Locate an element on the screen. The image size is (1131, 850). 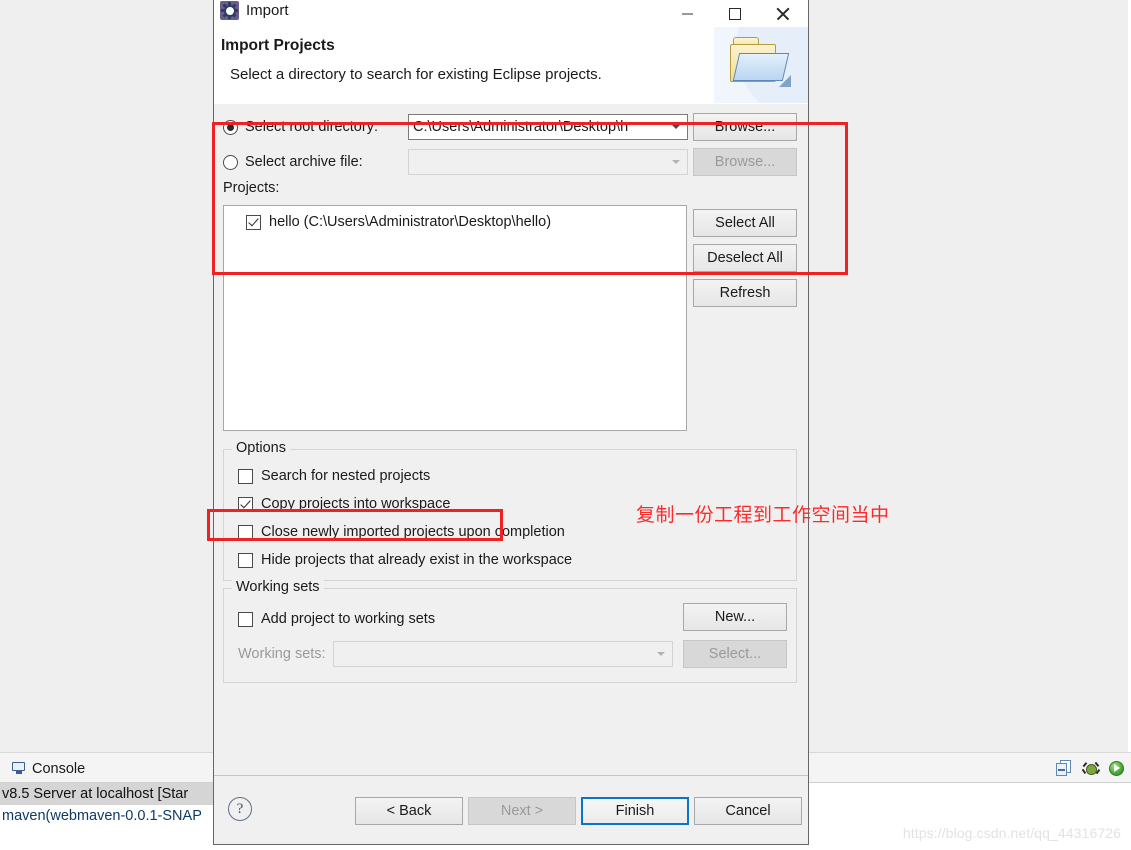
tab-console: Console is located at coordinates (49, 768).